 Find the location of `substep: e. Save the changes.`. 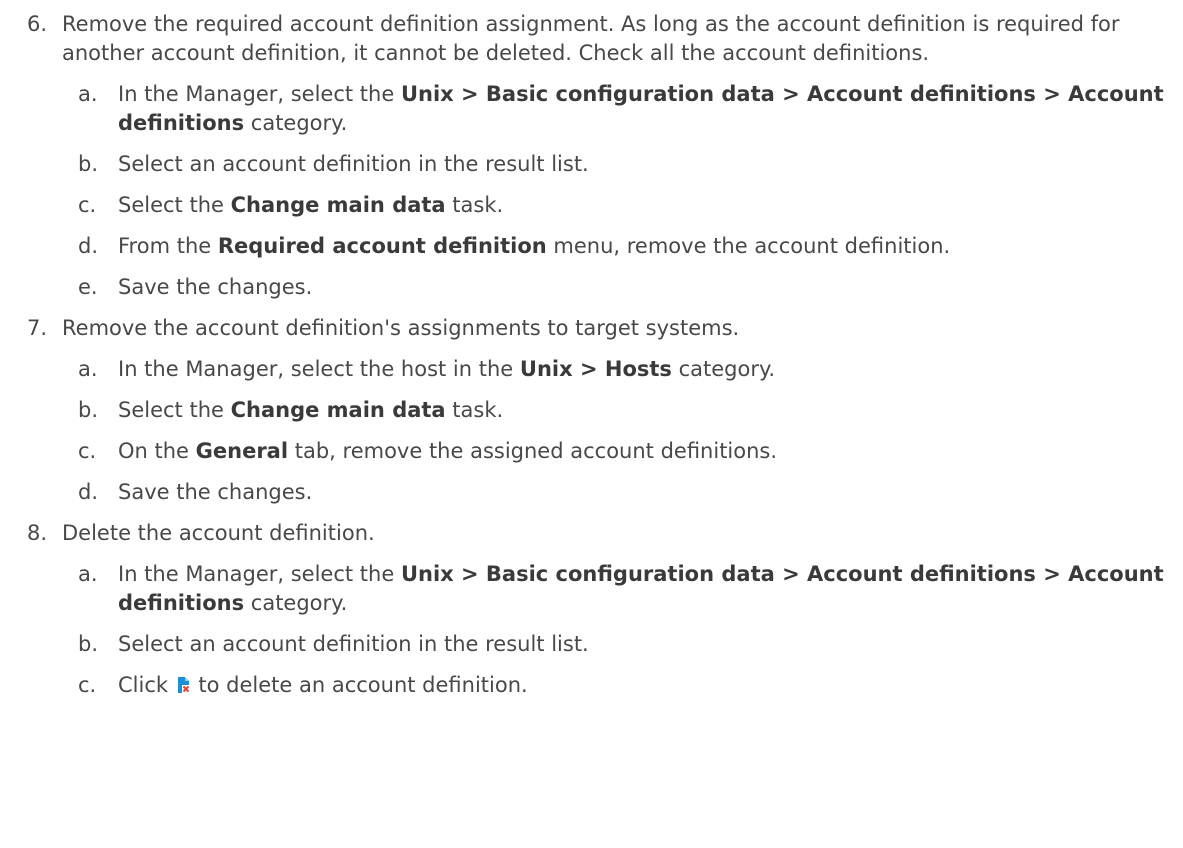

substep: e. Save the changes. is located at coordinates (623, 287).